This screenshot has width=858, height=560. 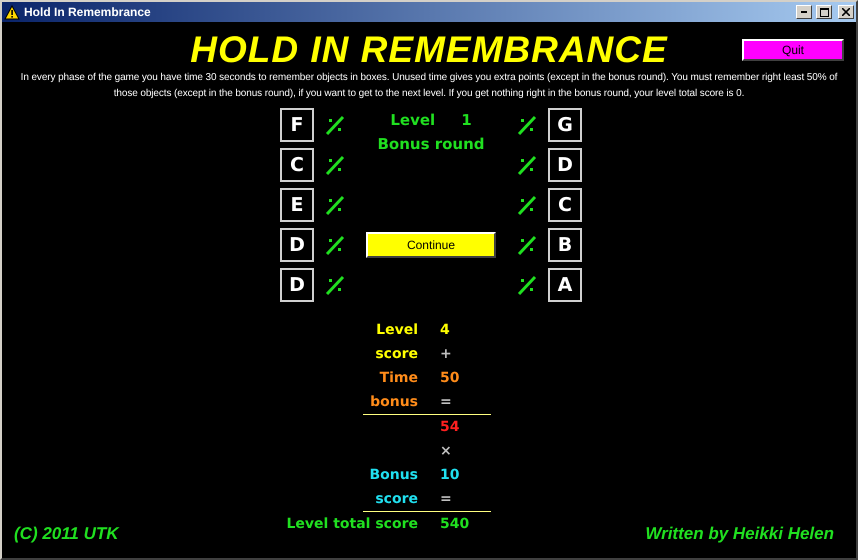 I want to click on quit-button: Quit, so click(x=793, y=50).